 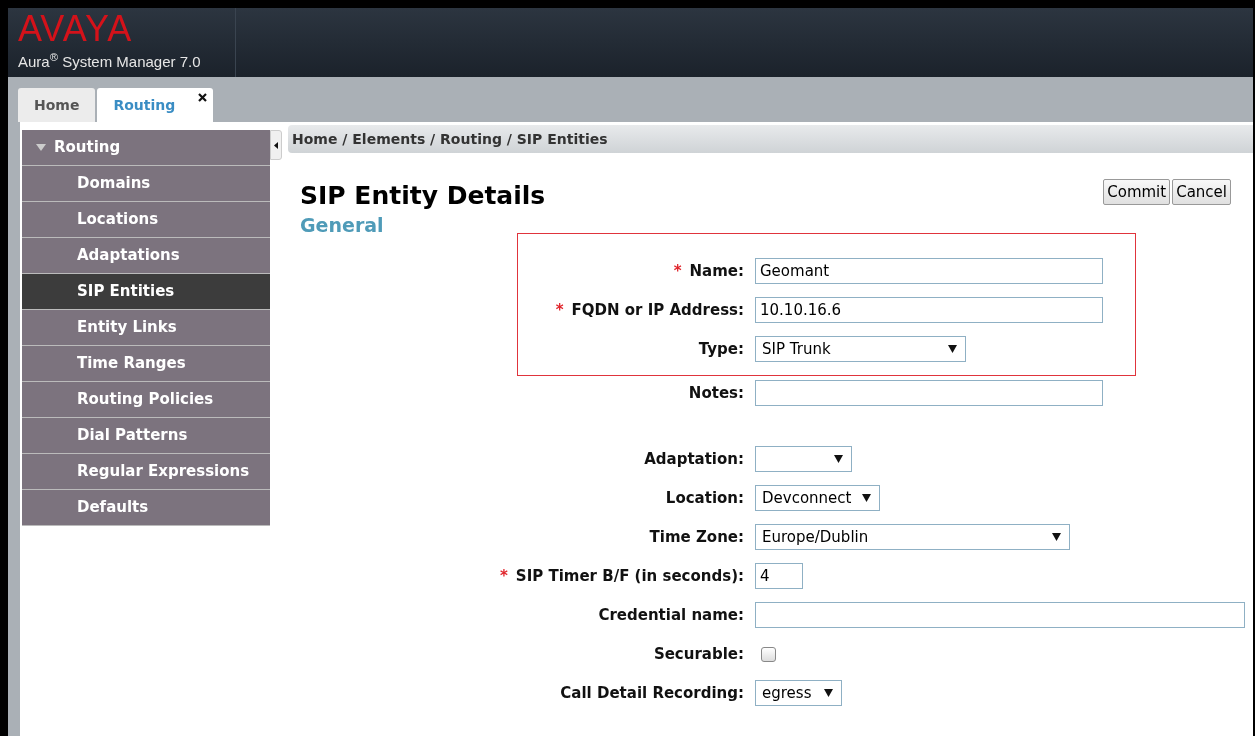 I want to click on text-field: 10.10.16.6, so click(x=929, y=310).